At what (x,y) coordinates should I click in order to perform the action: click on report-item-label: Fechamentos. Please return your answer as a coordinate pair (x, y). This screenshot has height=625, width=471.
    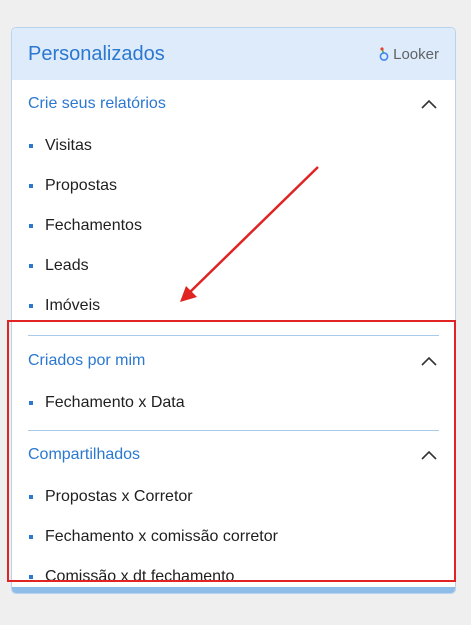
    Looking at the image, I should click on (93, 225).